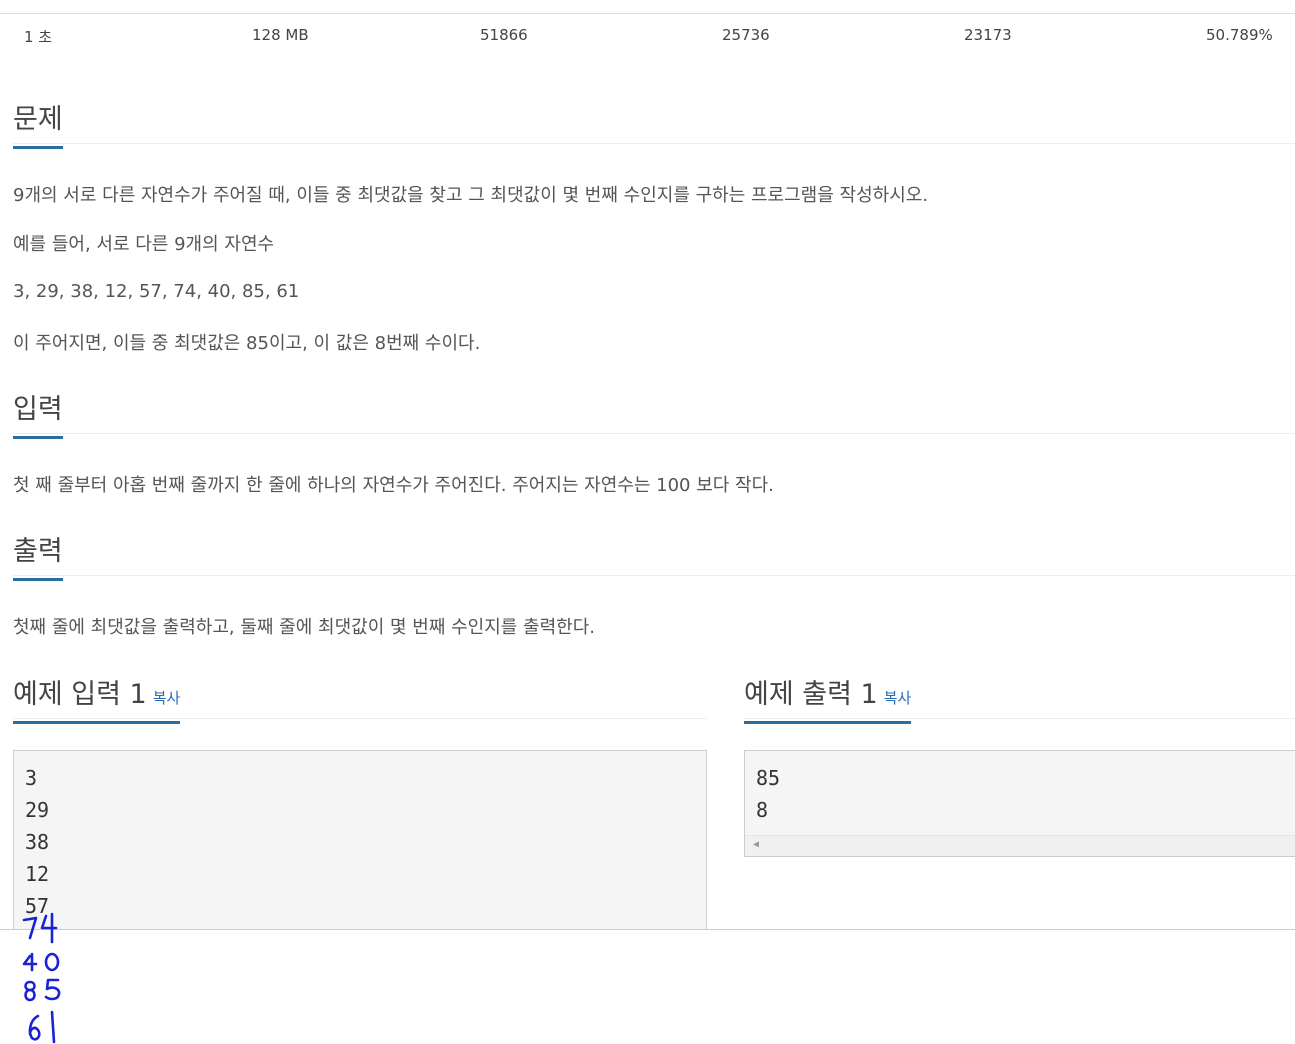  I want to click on scroll-left-arrow-icon: ◀, so click(756, 844).